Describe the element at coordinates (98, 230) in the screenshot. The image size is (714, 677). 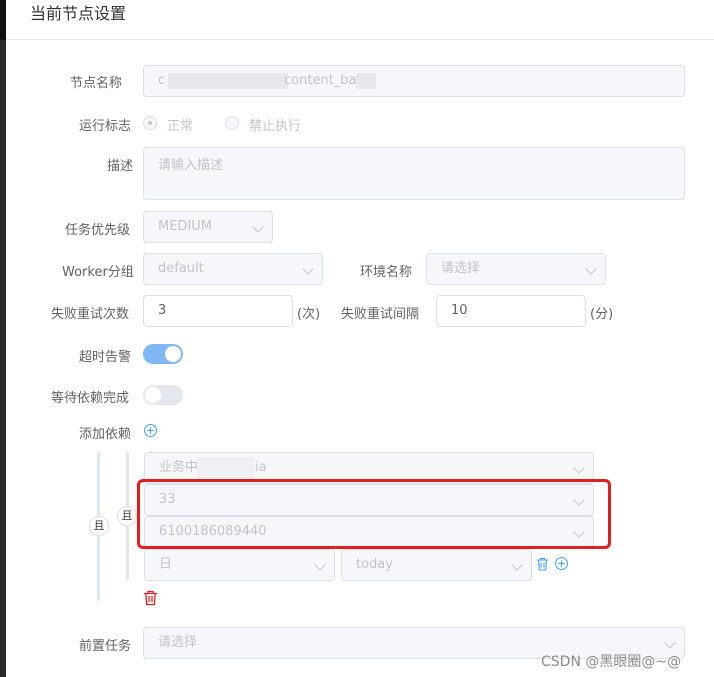
I see `priority-label: 任务优先级` at that location.